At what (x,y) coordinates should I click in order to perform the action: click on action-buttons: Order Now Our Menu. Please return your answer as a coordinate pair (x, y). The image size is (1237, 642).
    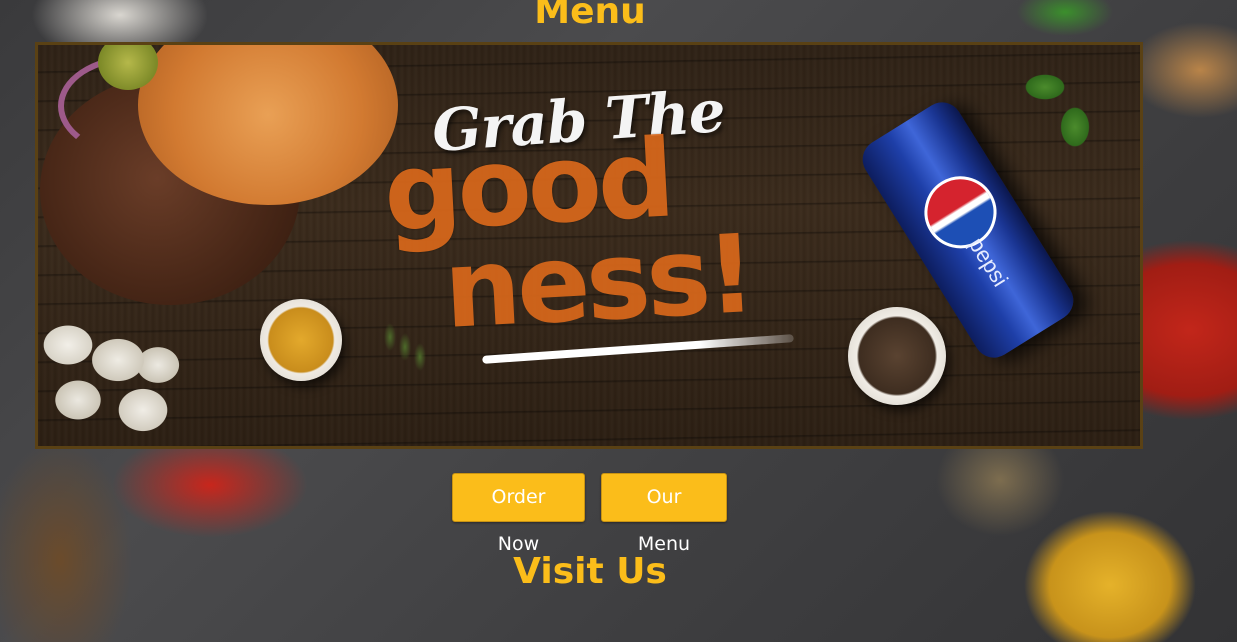
    Looking at the image, I should click on (589, 514).